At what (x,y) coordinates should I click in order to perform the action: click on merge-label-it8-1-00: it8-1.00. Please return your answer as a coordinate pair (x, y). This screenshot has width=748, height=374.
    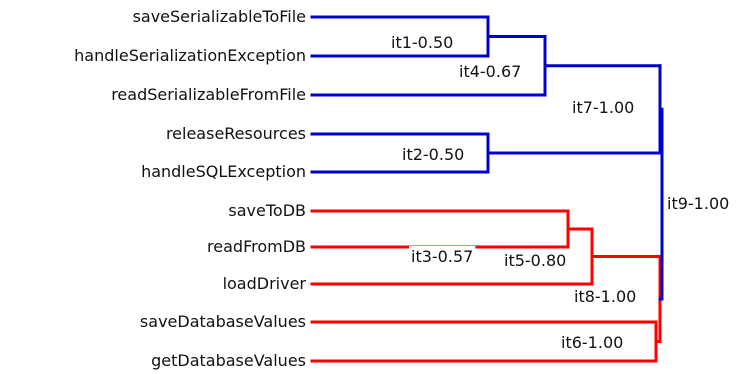
    Looking at the image, I should click on (605, 296).